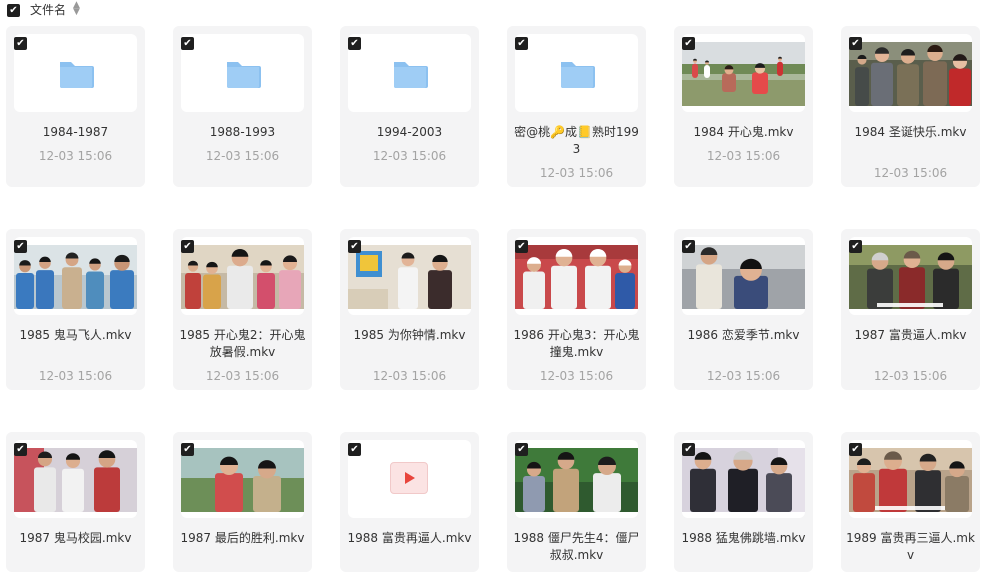  Describe the element at coordinates (75, 106) in the screenshot. I see `folder-card: ✔ 1984-1987 12-03 15:06` at that location.